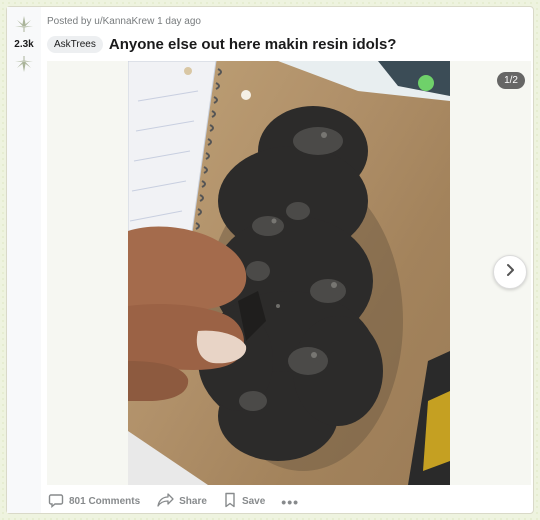  Describe the element at coordinates (165, 501) in the screenshot. I see `share-arrow-icon` at that location.